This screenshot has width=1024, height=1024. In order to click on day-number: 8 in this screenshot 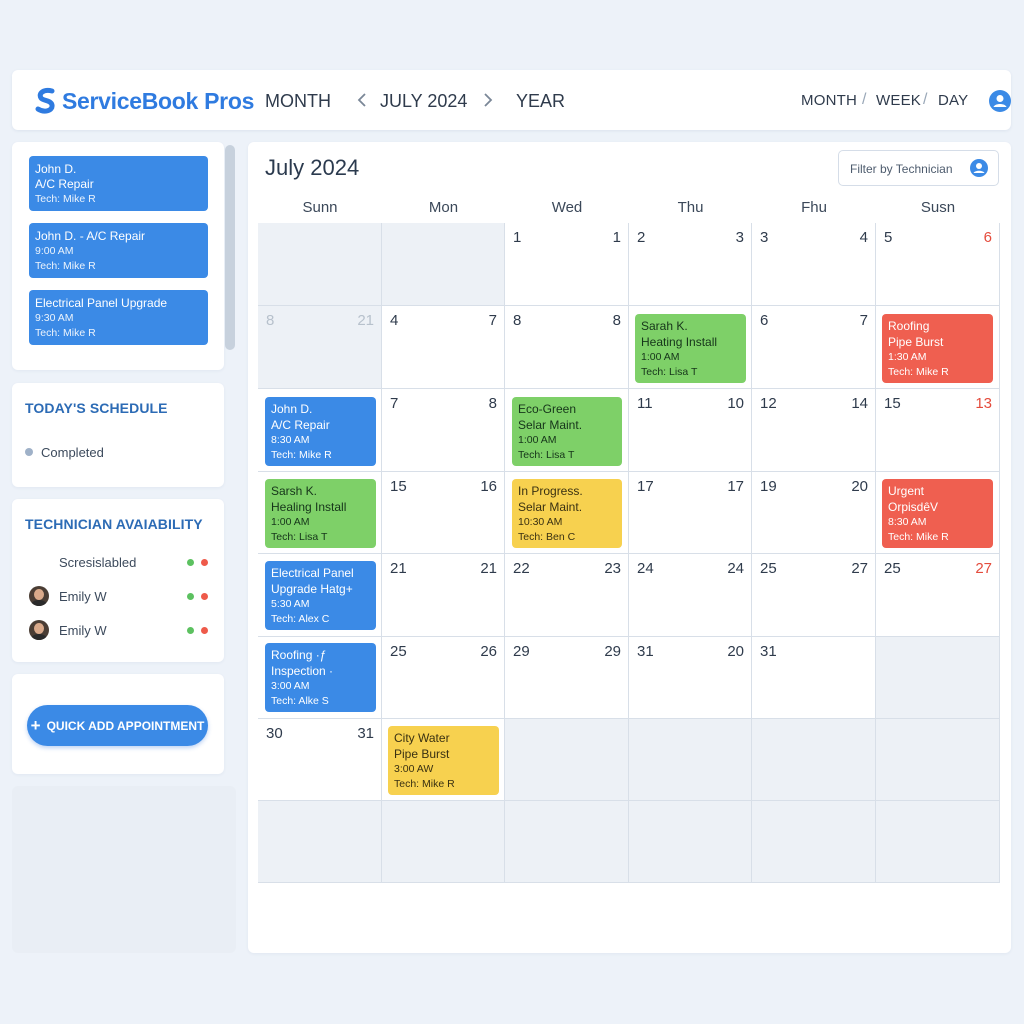, I will do `click(270, 320)`.